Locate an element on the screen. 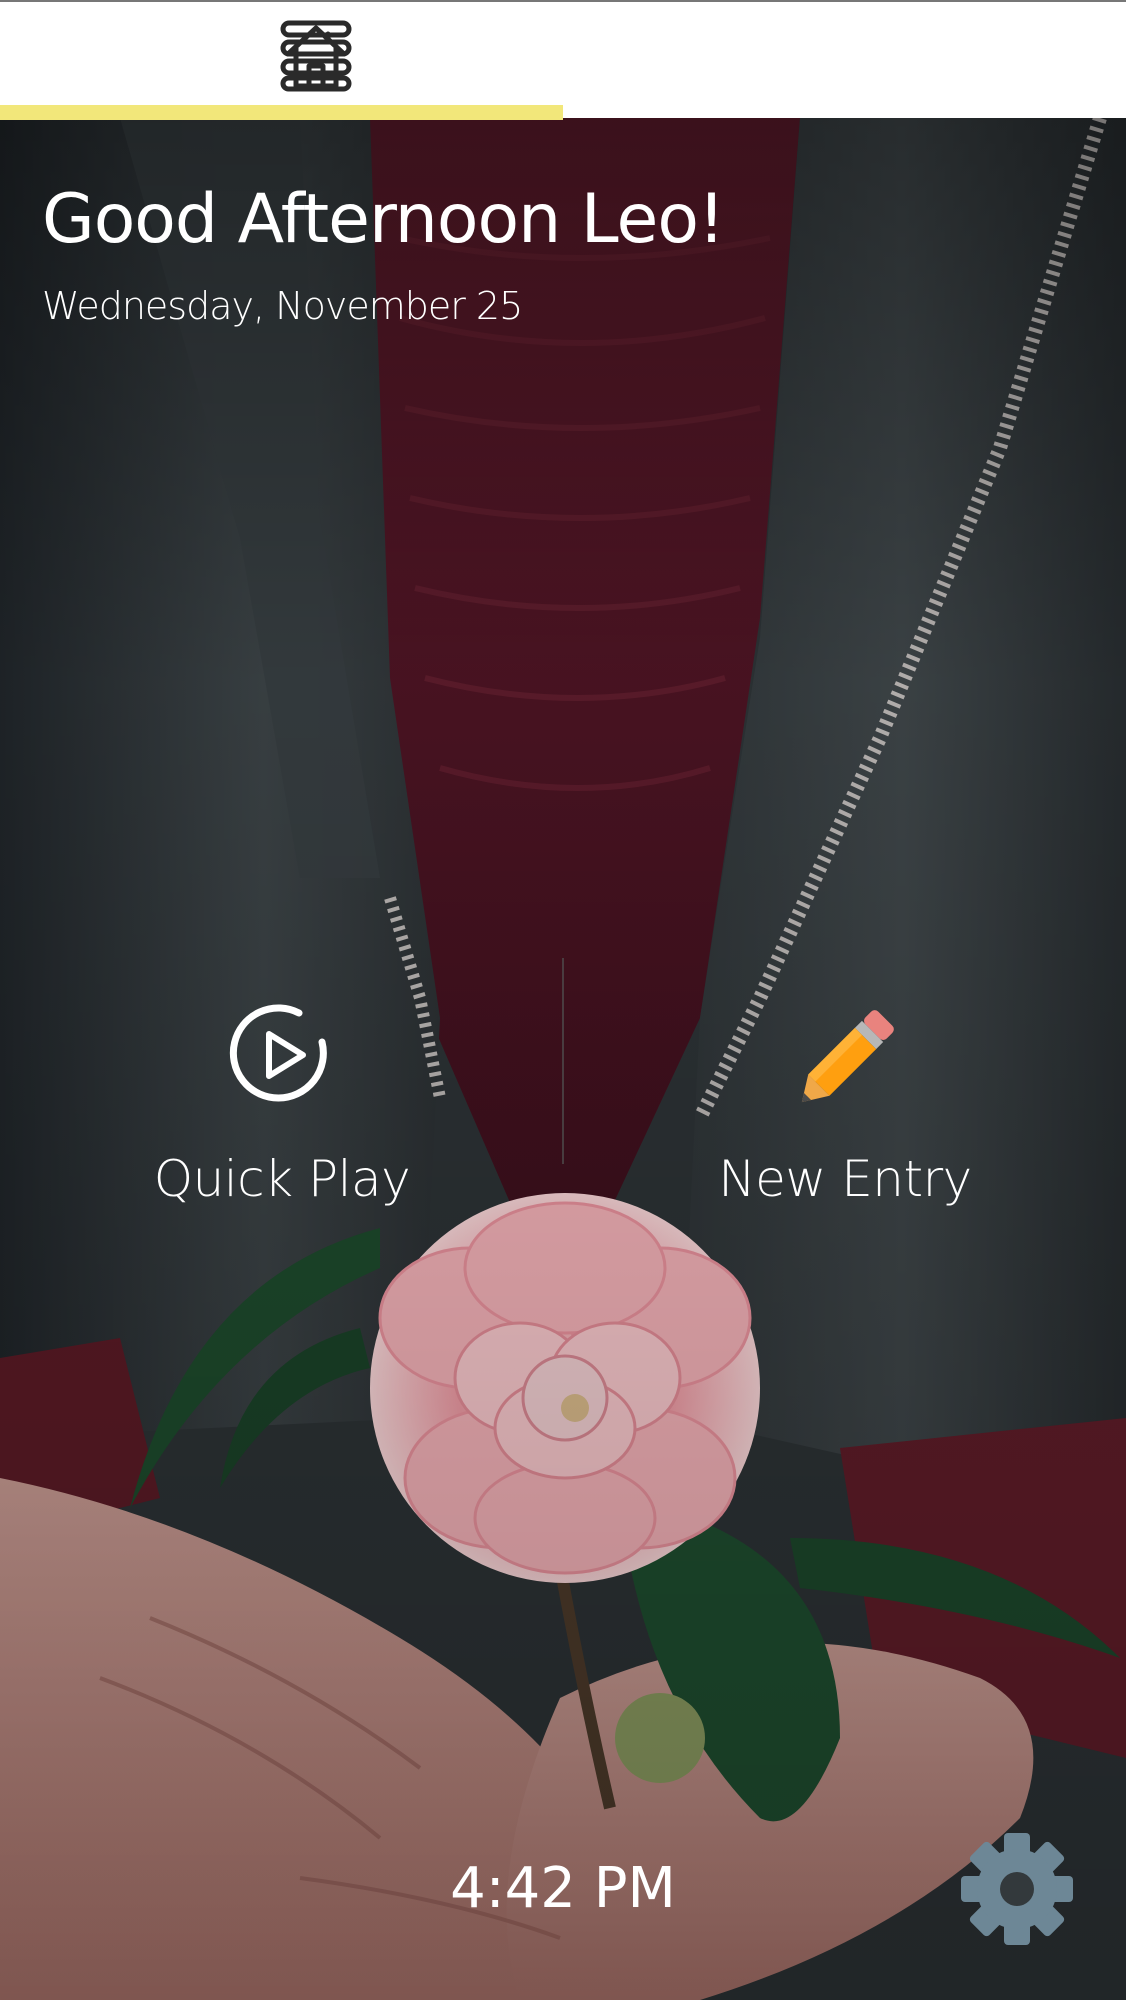 Image resolution: width=1126 pixels, height=2000 pixels. greeting-title: Good Afternoon Leo! is located at coordinates (383, 219).